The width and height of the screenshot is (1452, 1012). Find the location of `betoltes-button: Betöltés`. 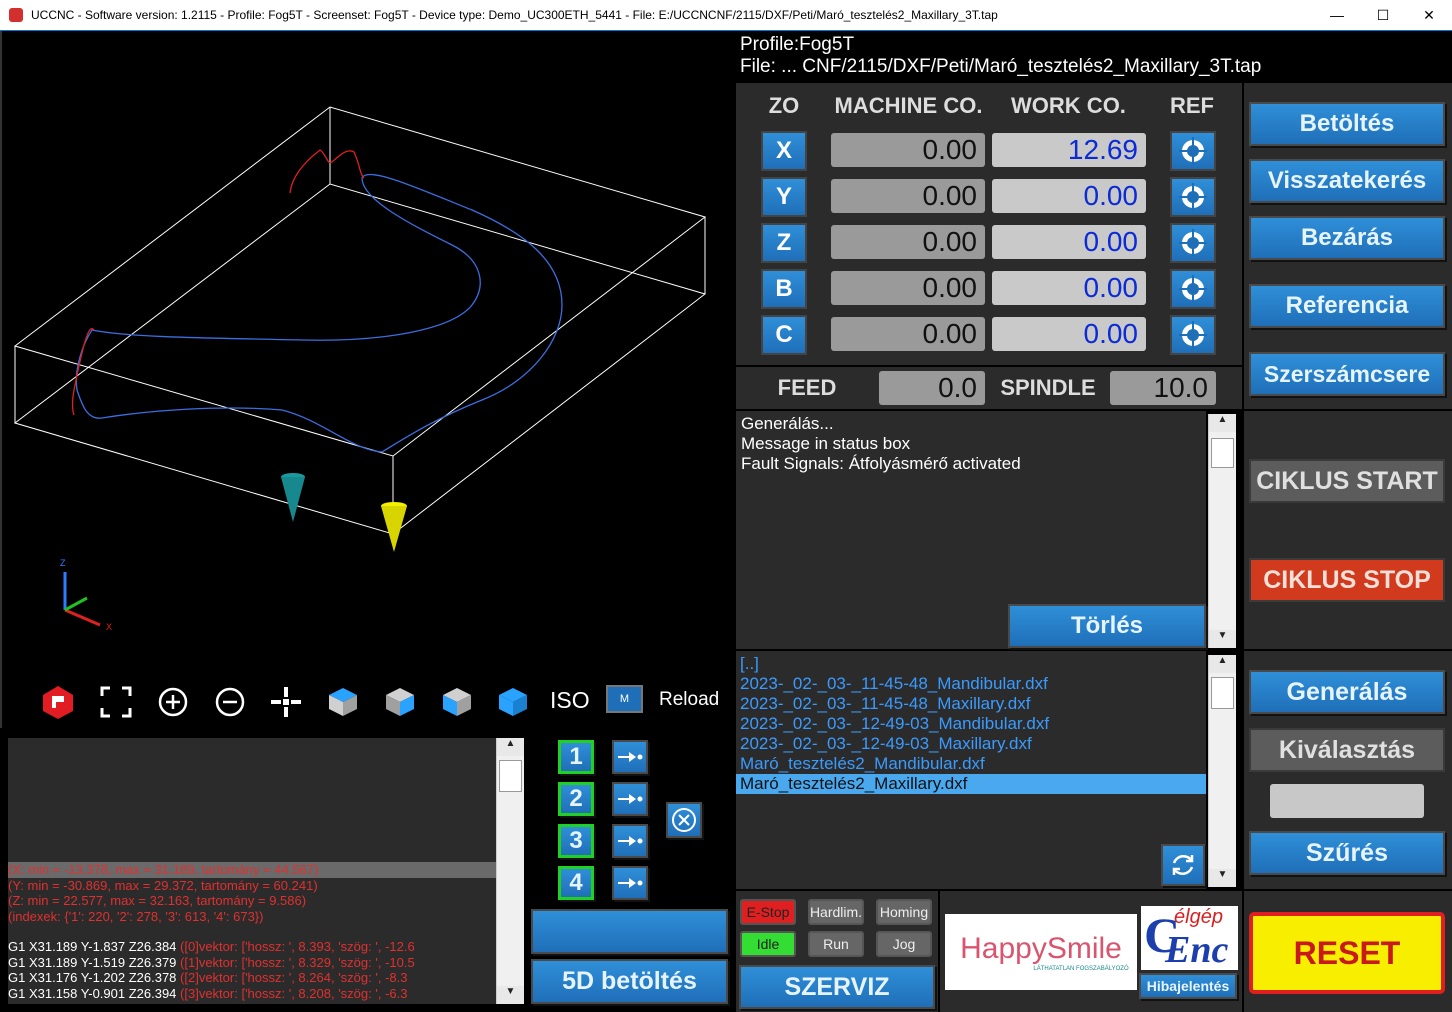

betoltes-button: Betöltés is located at coordinates (1347, 124).